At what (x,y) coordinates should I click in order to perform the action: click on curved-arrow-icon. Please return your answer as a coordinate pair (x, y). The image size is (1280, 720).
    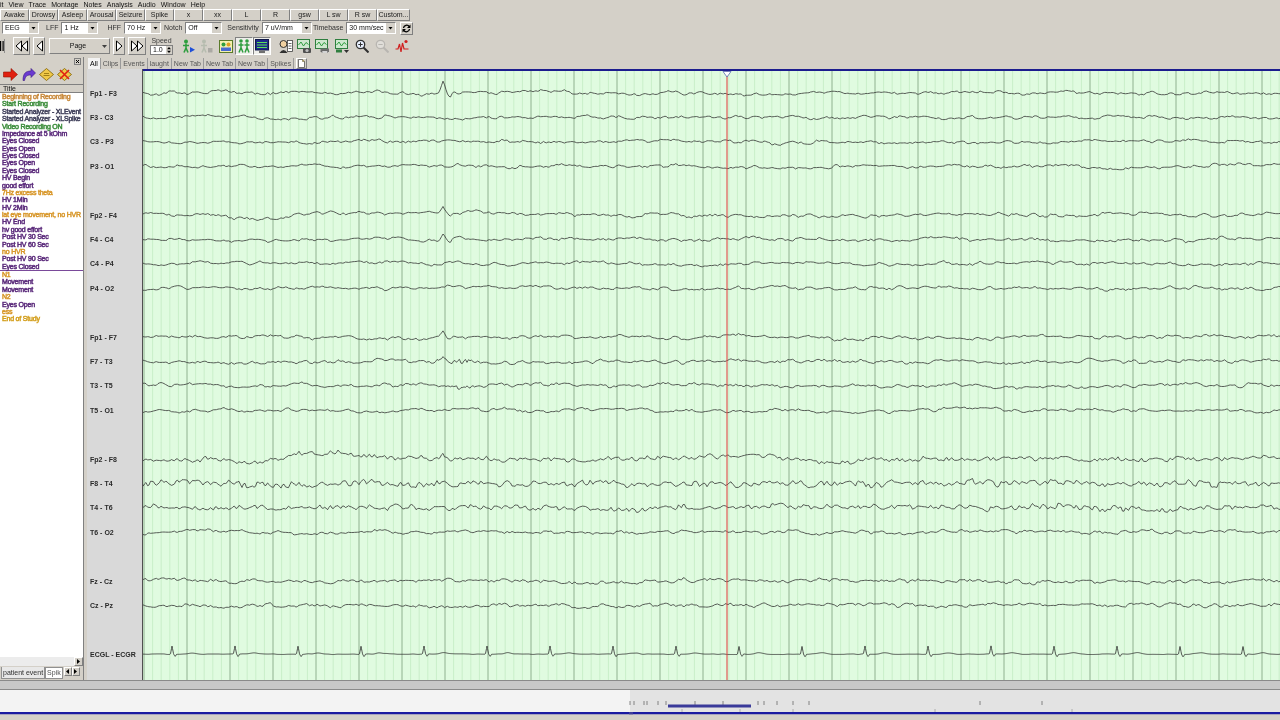
    Looking at the image, I should click on (28, 74).